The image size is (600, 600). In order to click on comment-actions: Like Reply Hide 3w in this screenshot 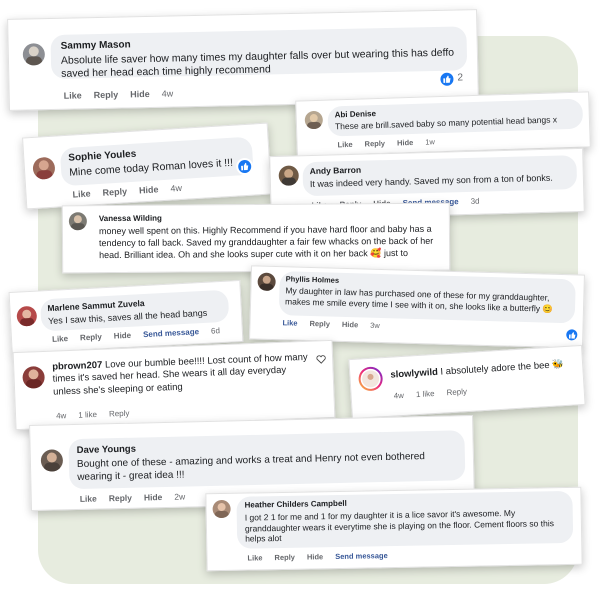, I will do `click(337, 324)`.